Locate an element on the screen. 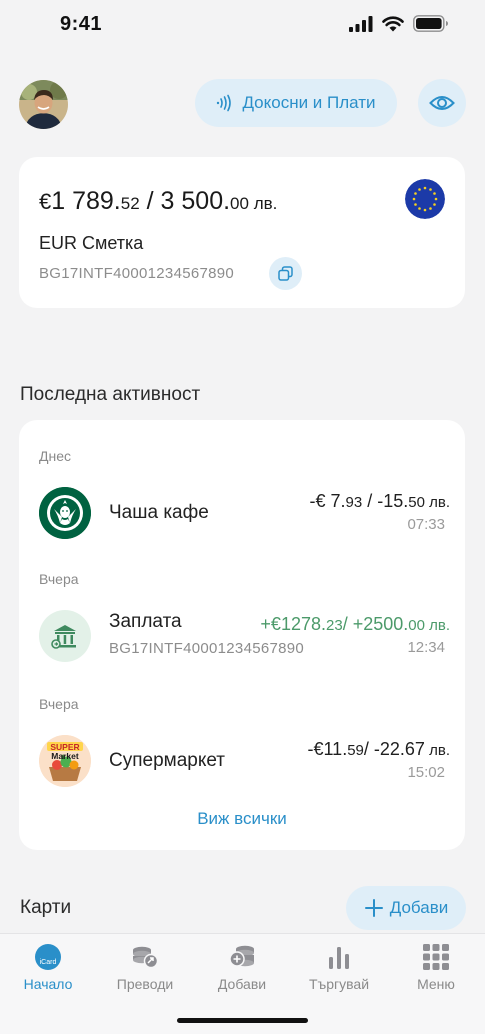 The width and height of the screenshot is (485, 1034). eu-flag-icon is located at coordinates (425, 199).